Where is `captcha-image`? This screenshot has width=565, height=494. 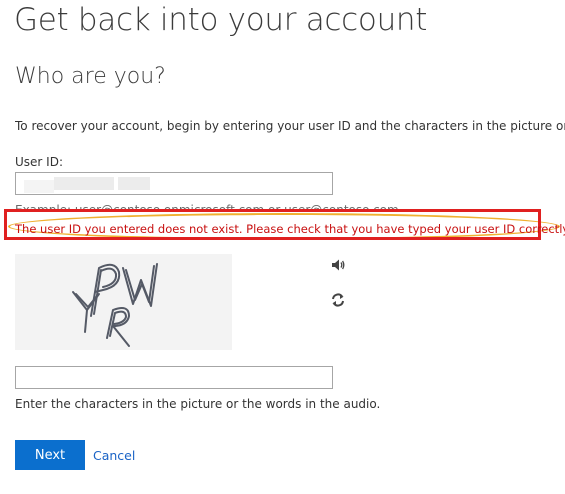 captcha-image is located at coordinates (123, 302).